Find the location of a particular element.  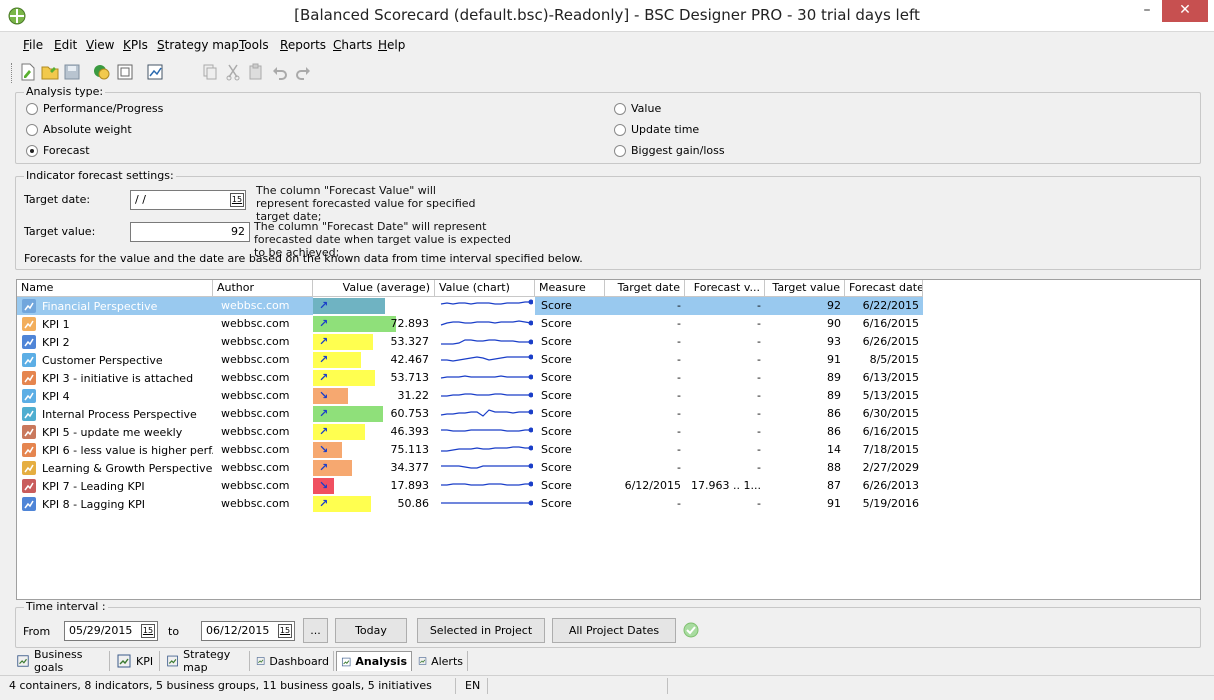

undo-icon is located at coordinates (280, 72).